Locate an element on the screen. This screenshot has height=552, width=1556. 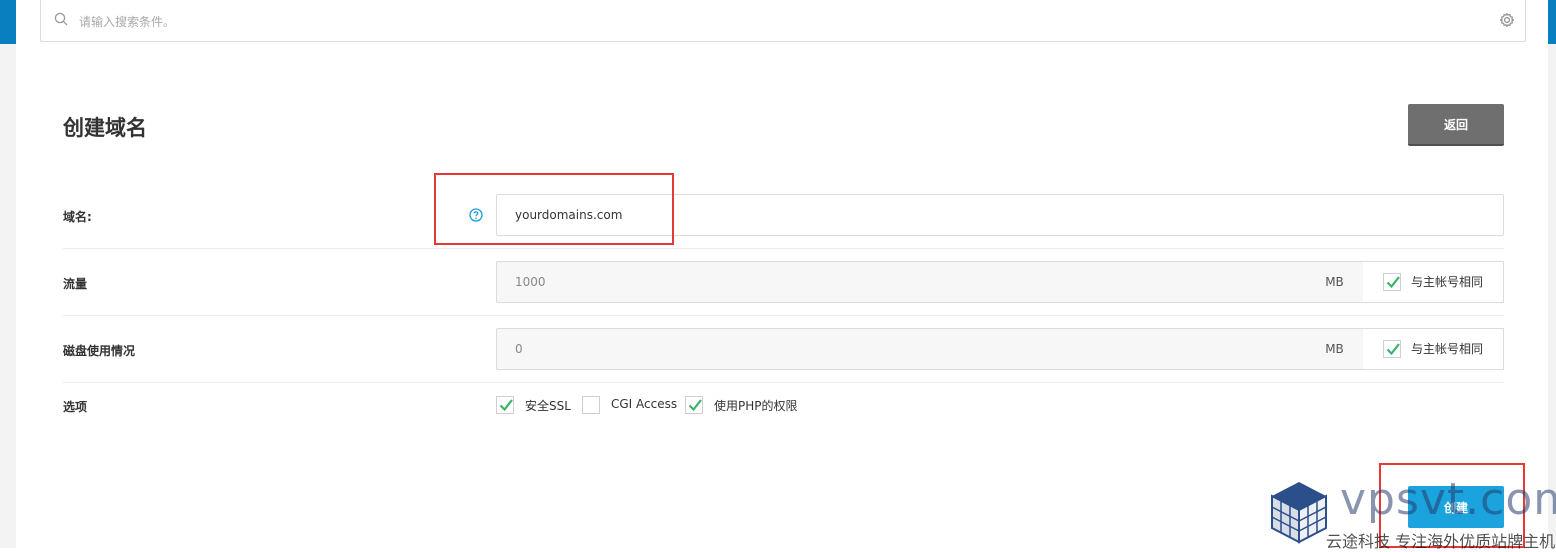
bandwidth-unit: MB is located at coordinates (1335, 282).